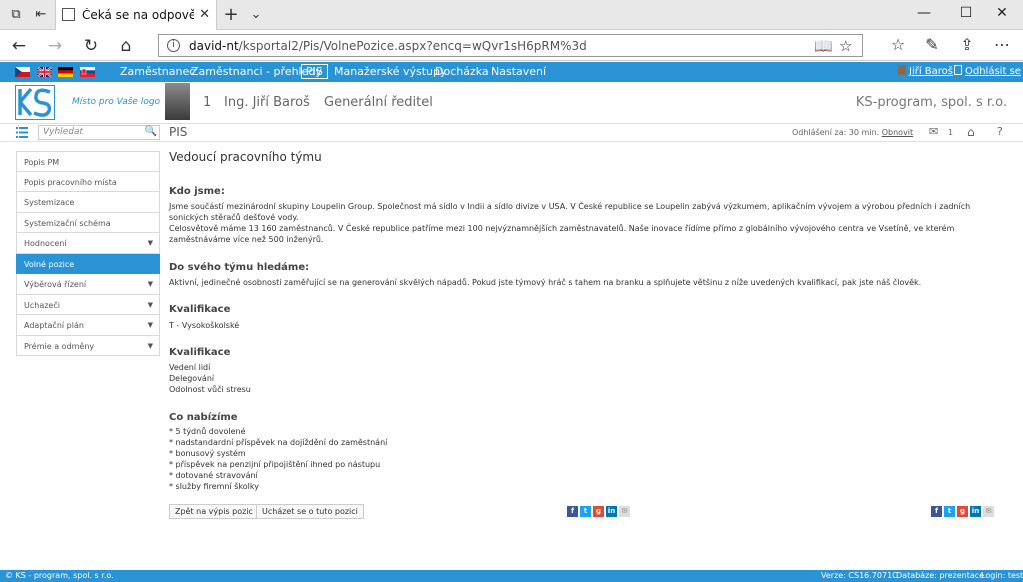 The height and width of the screenshot is (582, 1023). I want to click on user-link: Jiří Baroš, so click(925, 71).